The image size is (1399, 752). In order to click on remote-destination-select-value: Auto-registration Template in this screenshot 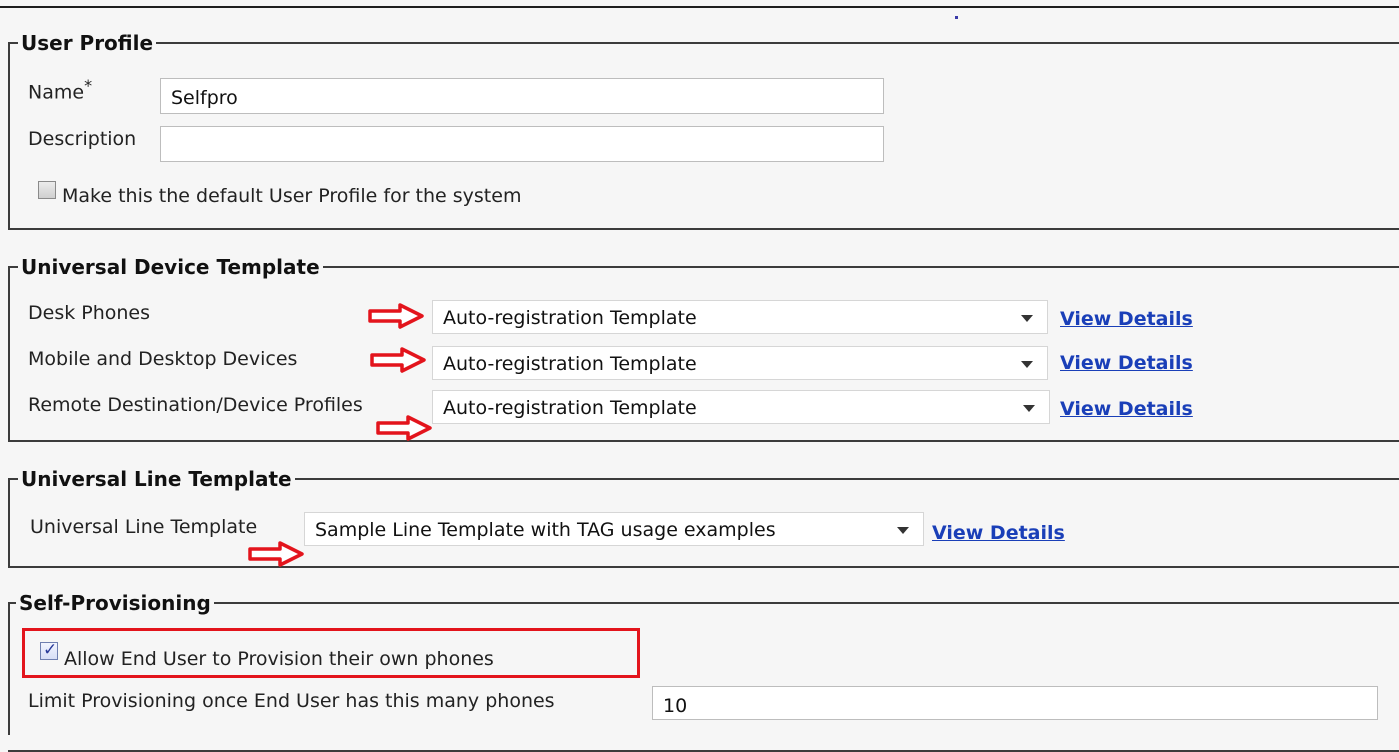, I will do `click(570, 408)`.